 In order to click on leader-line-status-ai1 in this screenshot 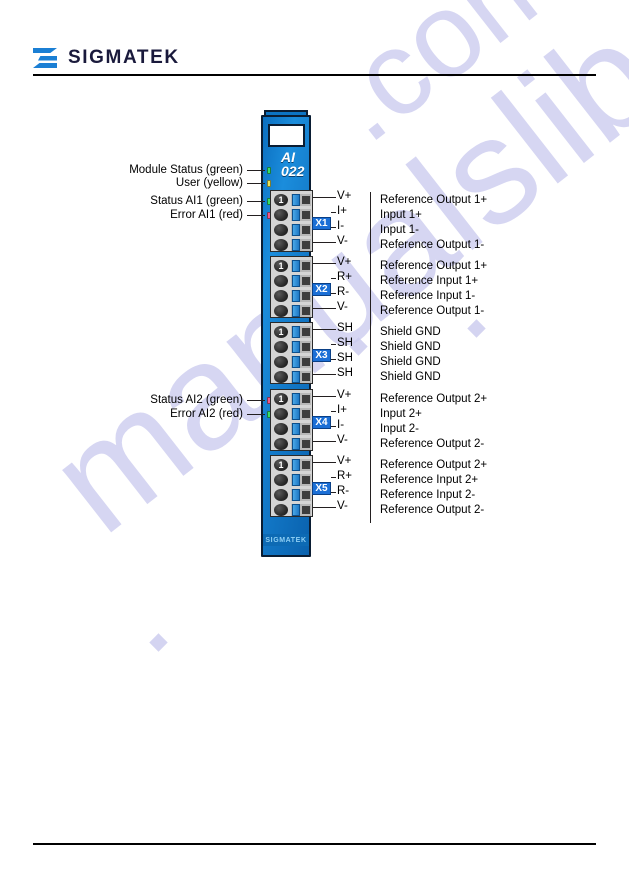, I will do `click(256, 201)`.